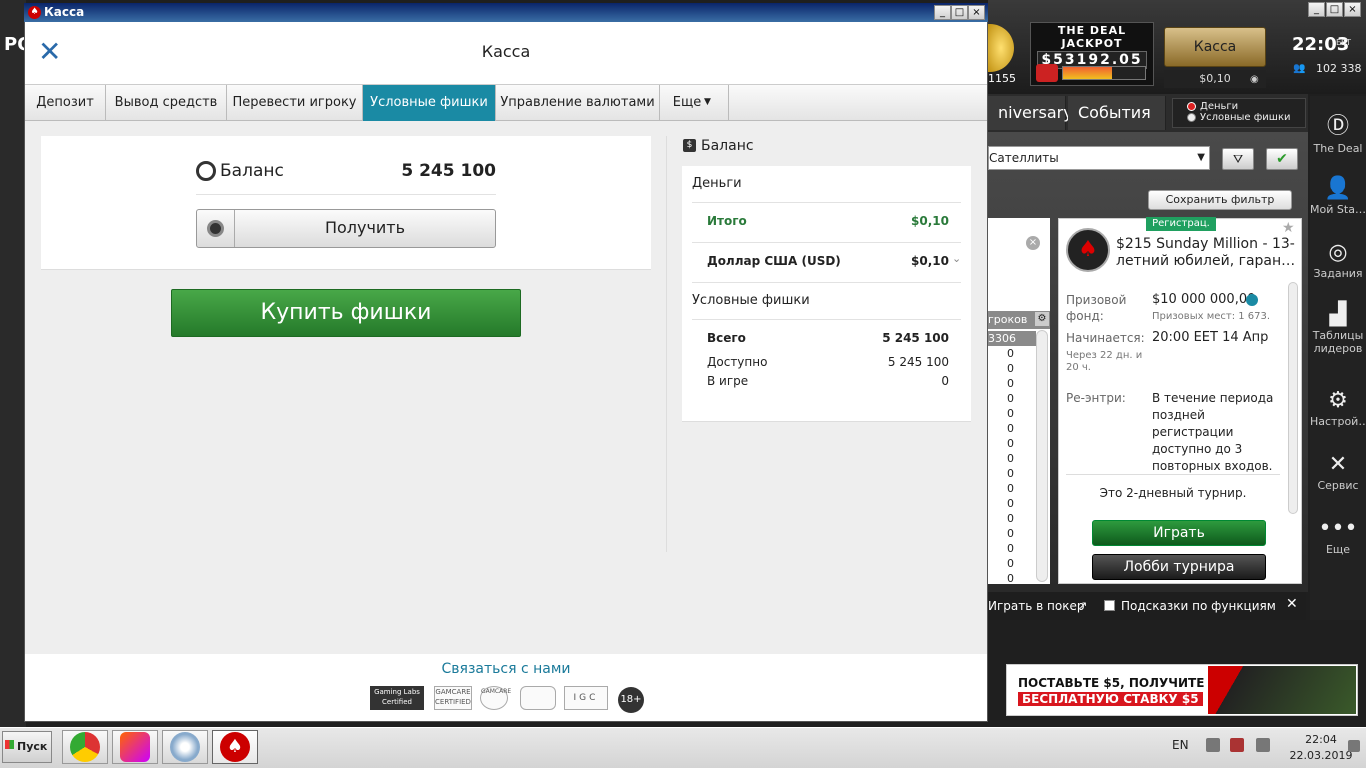 The image size is (1366, 768). Describe the element at coordinates (1117, 113) in the screenshot. I see `tab-events: События` at that location.